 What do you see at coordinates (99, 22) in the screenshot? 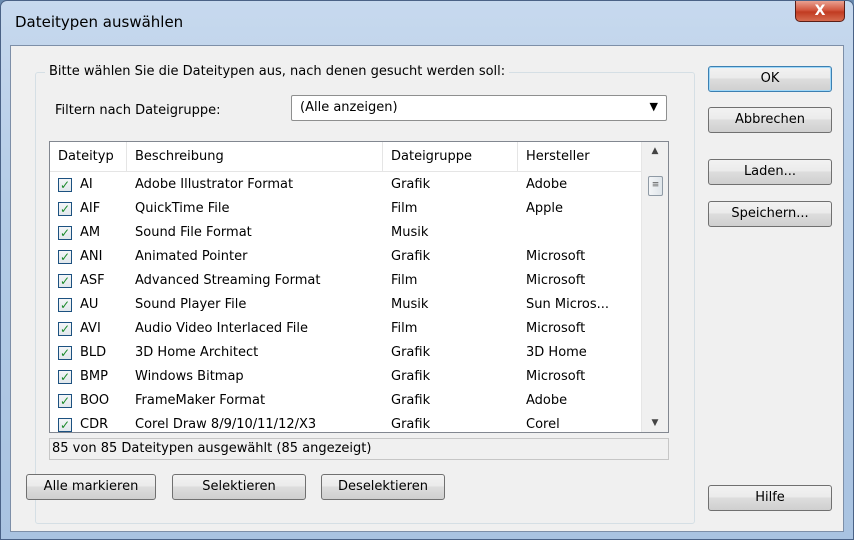
I see `window-title: Dateitypen auswählen` at bounding box center [99, 22].